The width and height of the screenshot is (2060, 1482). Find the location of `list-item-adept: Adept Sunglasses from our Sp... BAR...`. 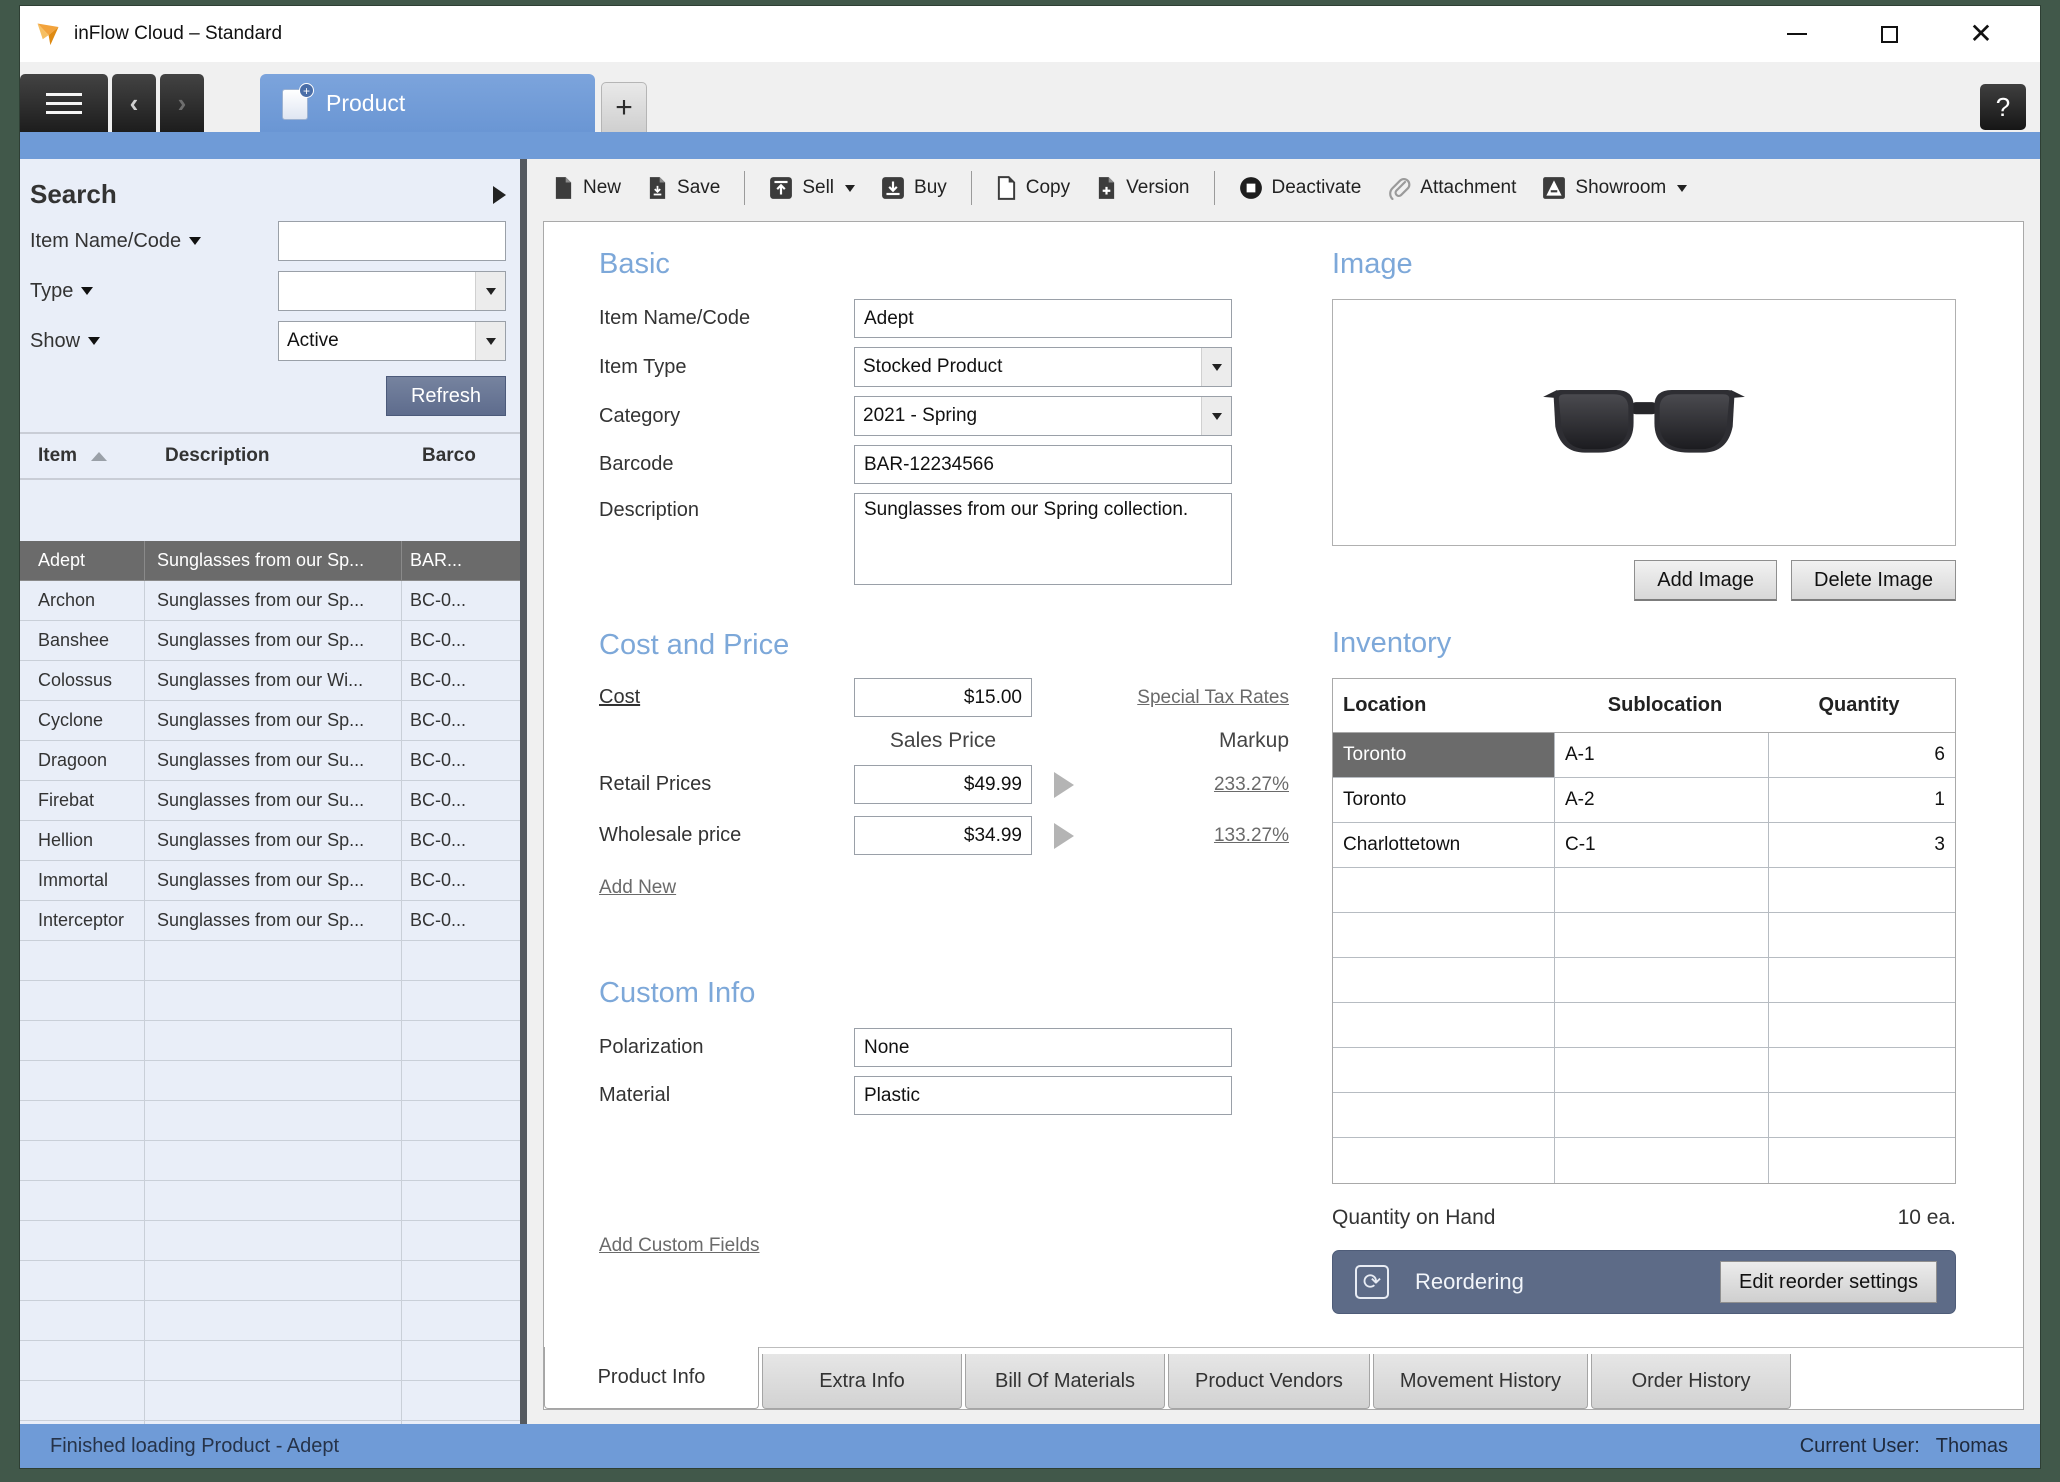

list-item-adept: Adept Sunglasses from our Sp... BAR... is located at coordinates (270, 561).